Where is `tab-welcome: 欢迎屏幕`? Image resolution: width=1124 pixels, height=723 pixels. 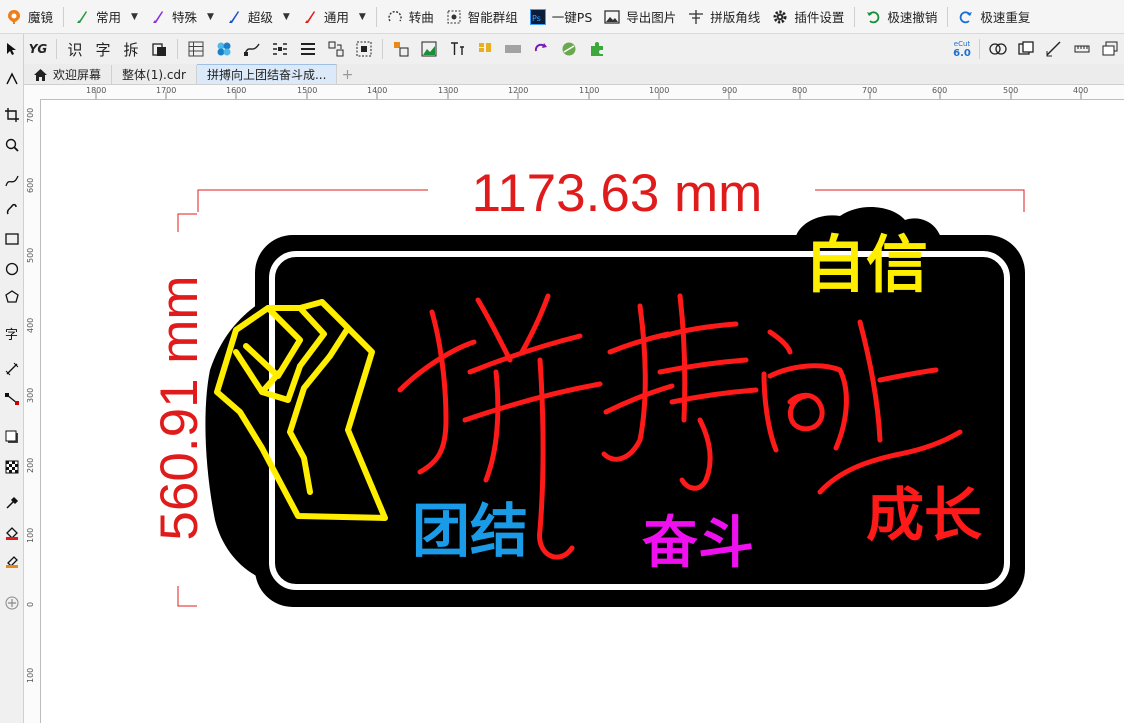 tab-welcome: 欢迎屏幕 is located at coordinates (68, 74).